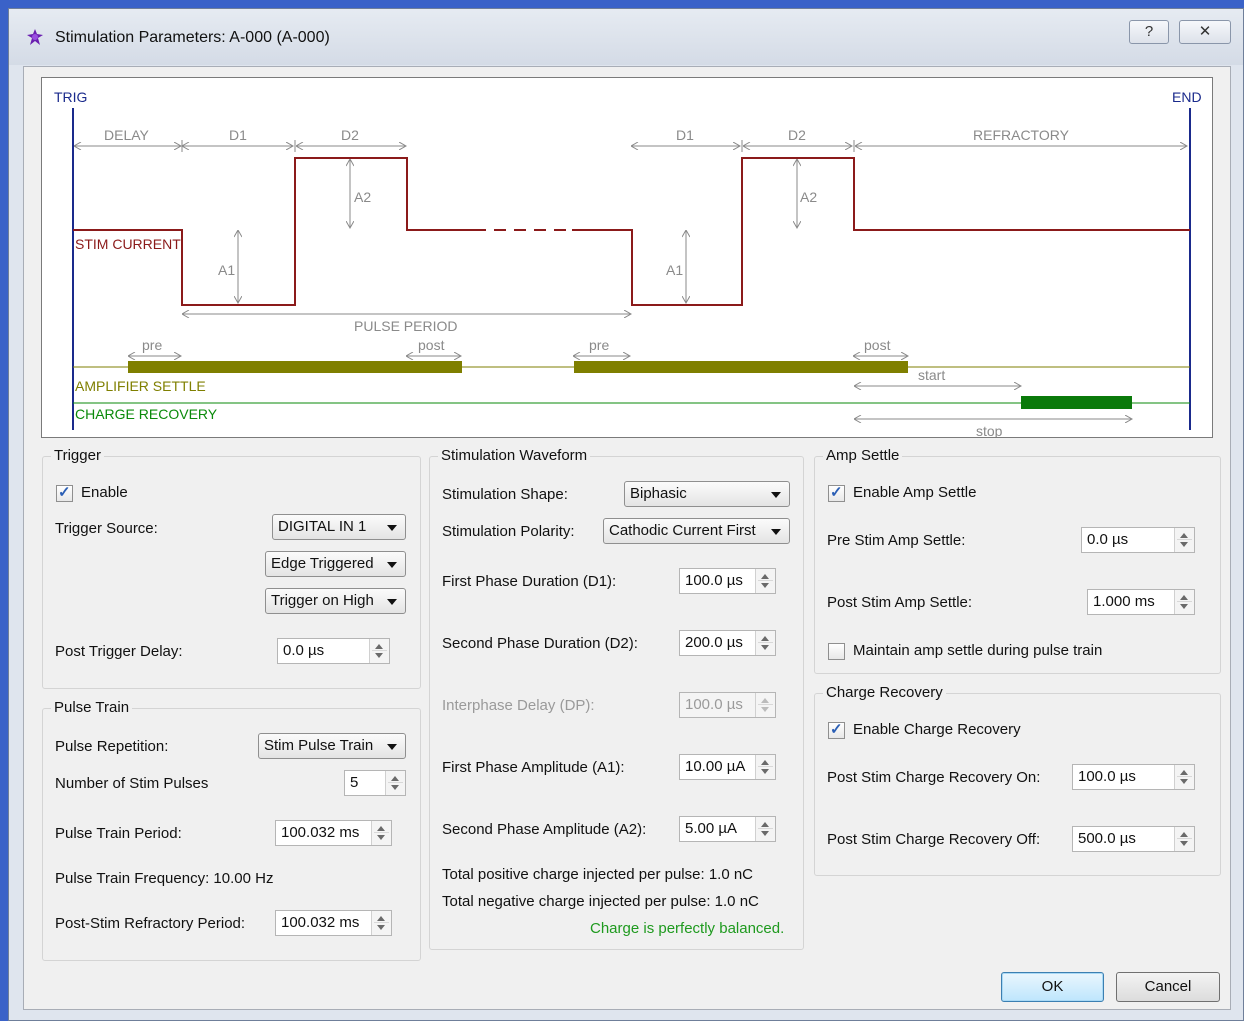  What do you see at coordinates (836, 651) in the screenshot?
I see `maintain-amp-settle-checkbox` at bounding box center [836, 651].